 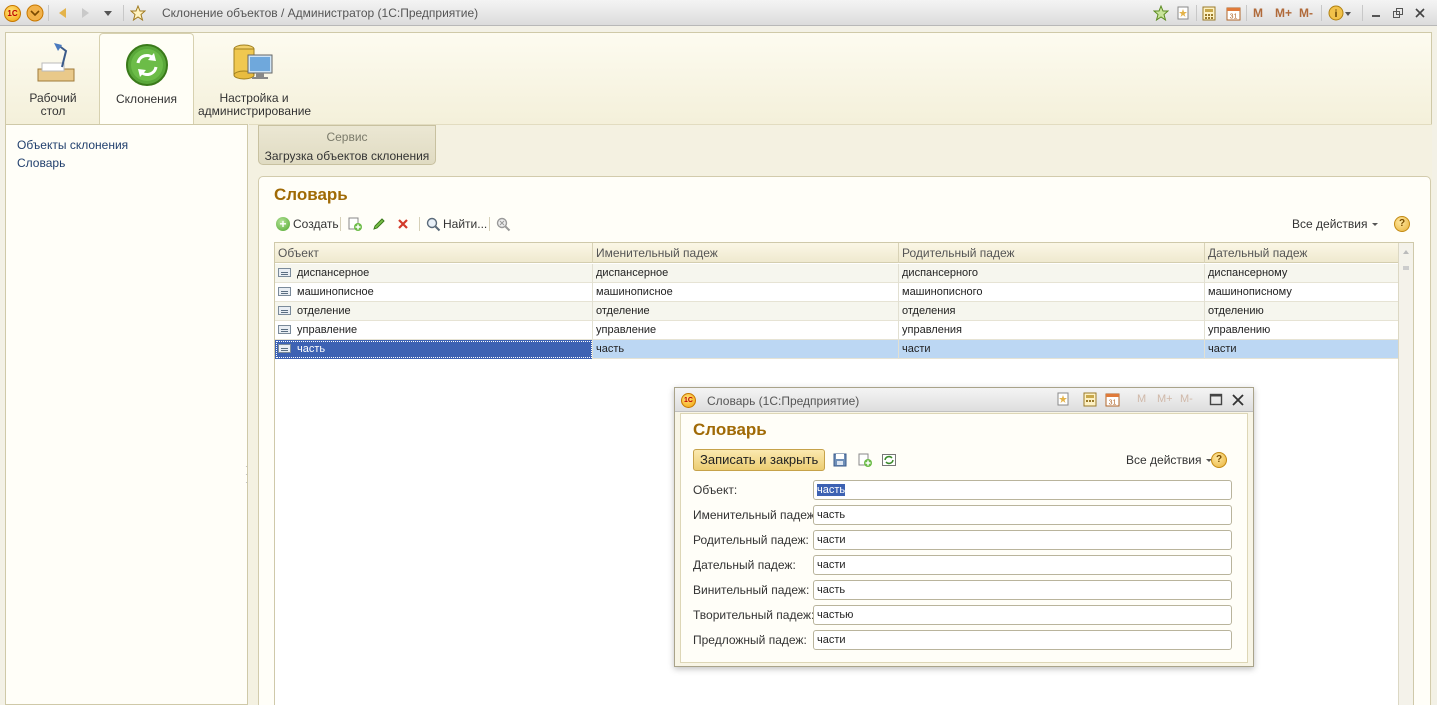 What do you see at coordinates (503, 224) in the screenshot?
I see `cancel-search-button` at bounding box center [503, 224].